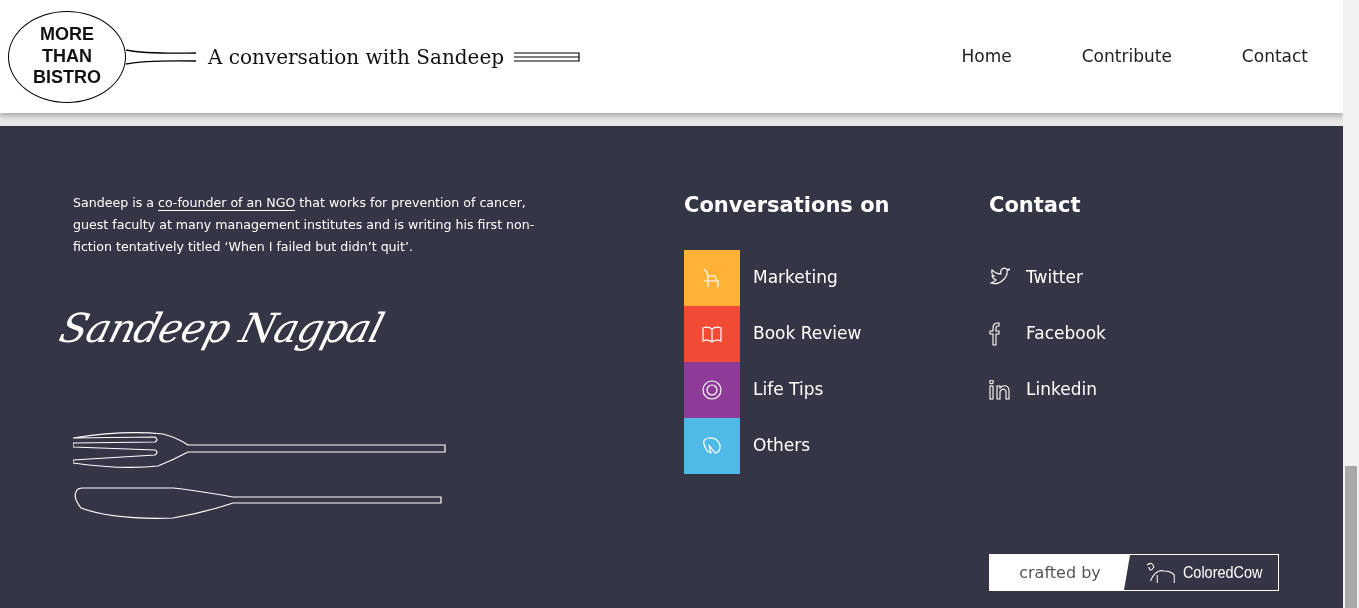 The image size is (1359, 608). I want to click on scrollbar, so click(1351, 304).